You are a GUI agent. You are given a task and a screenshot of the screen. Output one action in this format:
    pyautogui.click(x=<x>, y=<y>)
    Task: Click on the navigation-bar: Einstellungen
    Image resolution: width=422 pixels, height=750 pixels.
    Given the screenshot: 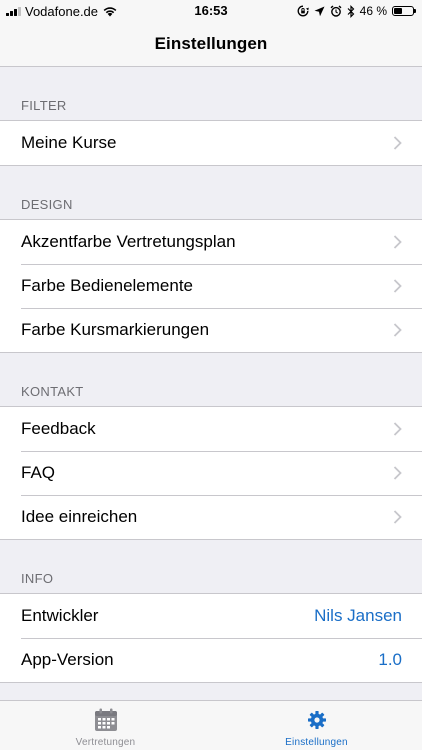 What is the action you would take?
    pyautogui.click(x=211, y=44)
    